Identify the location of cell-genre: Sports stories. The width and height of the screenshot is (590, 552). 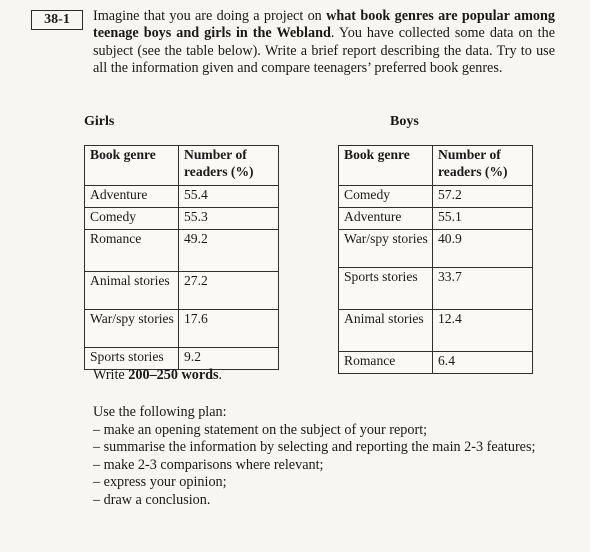
(385, 288).